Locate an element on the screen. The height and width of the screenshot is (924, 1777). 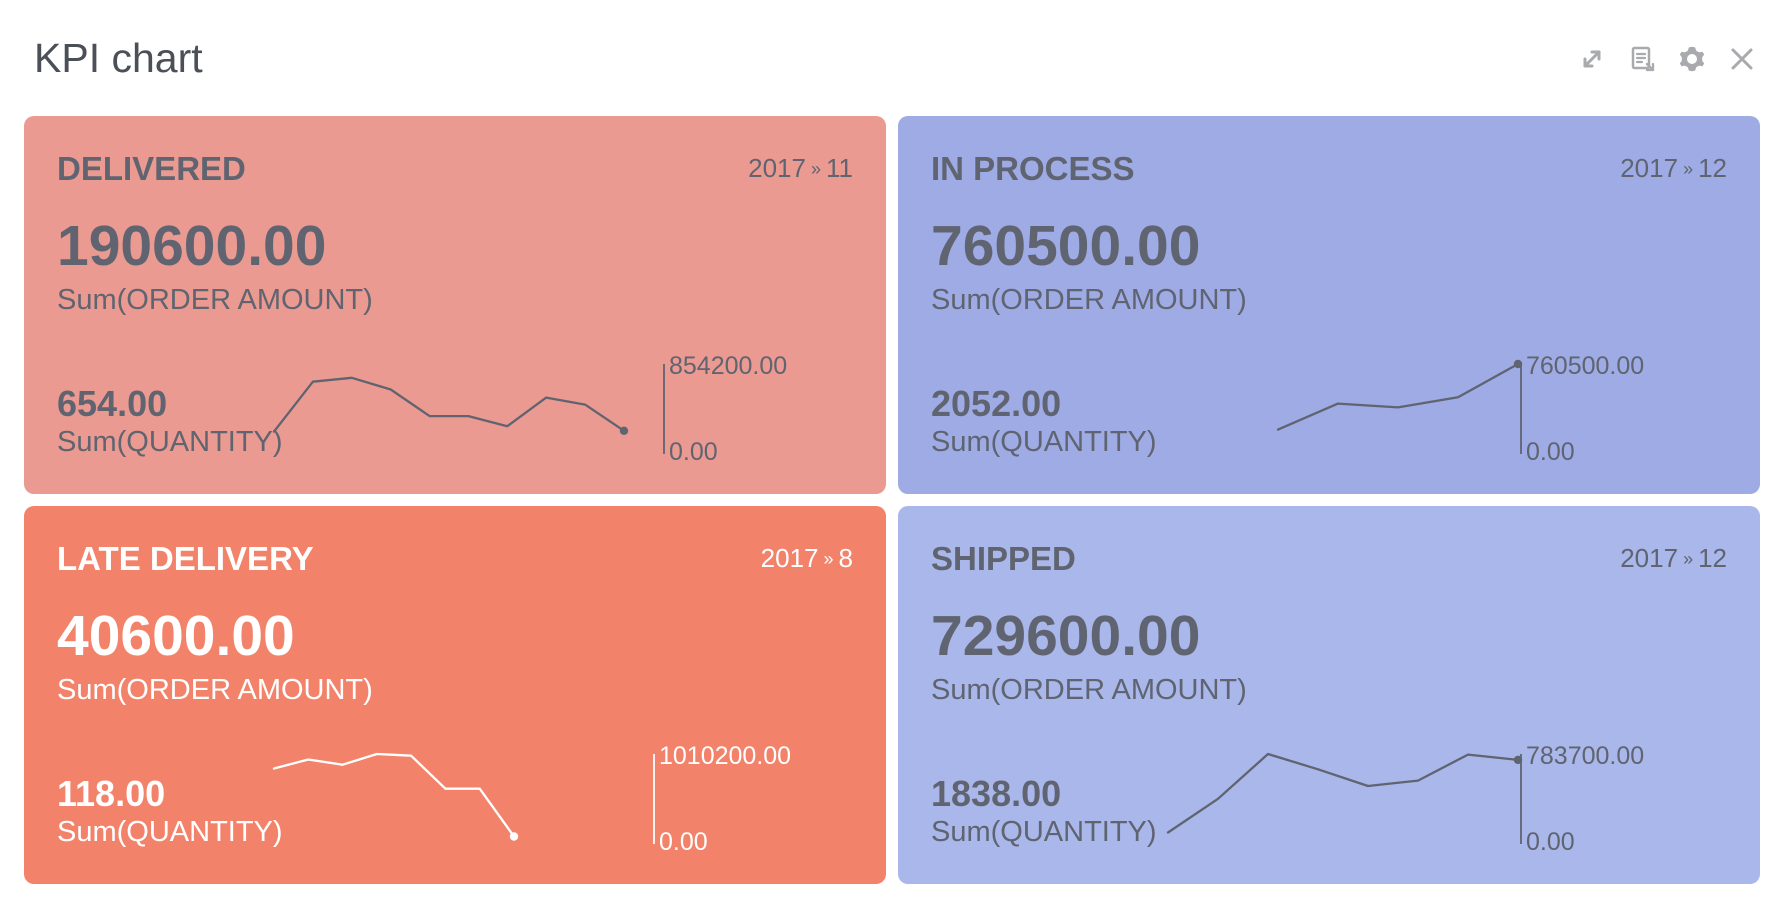
kpi-status: IN PROCESS is located at coordinates (1033, 168).